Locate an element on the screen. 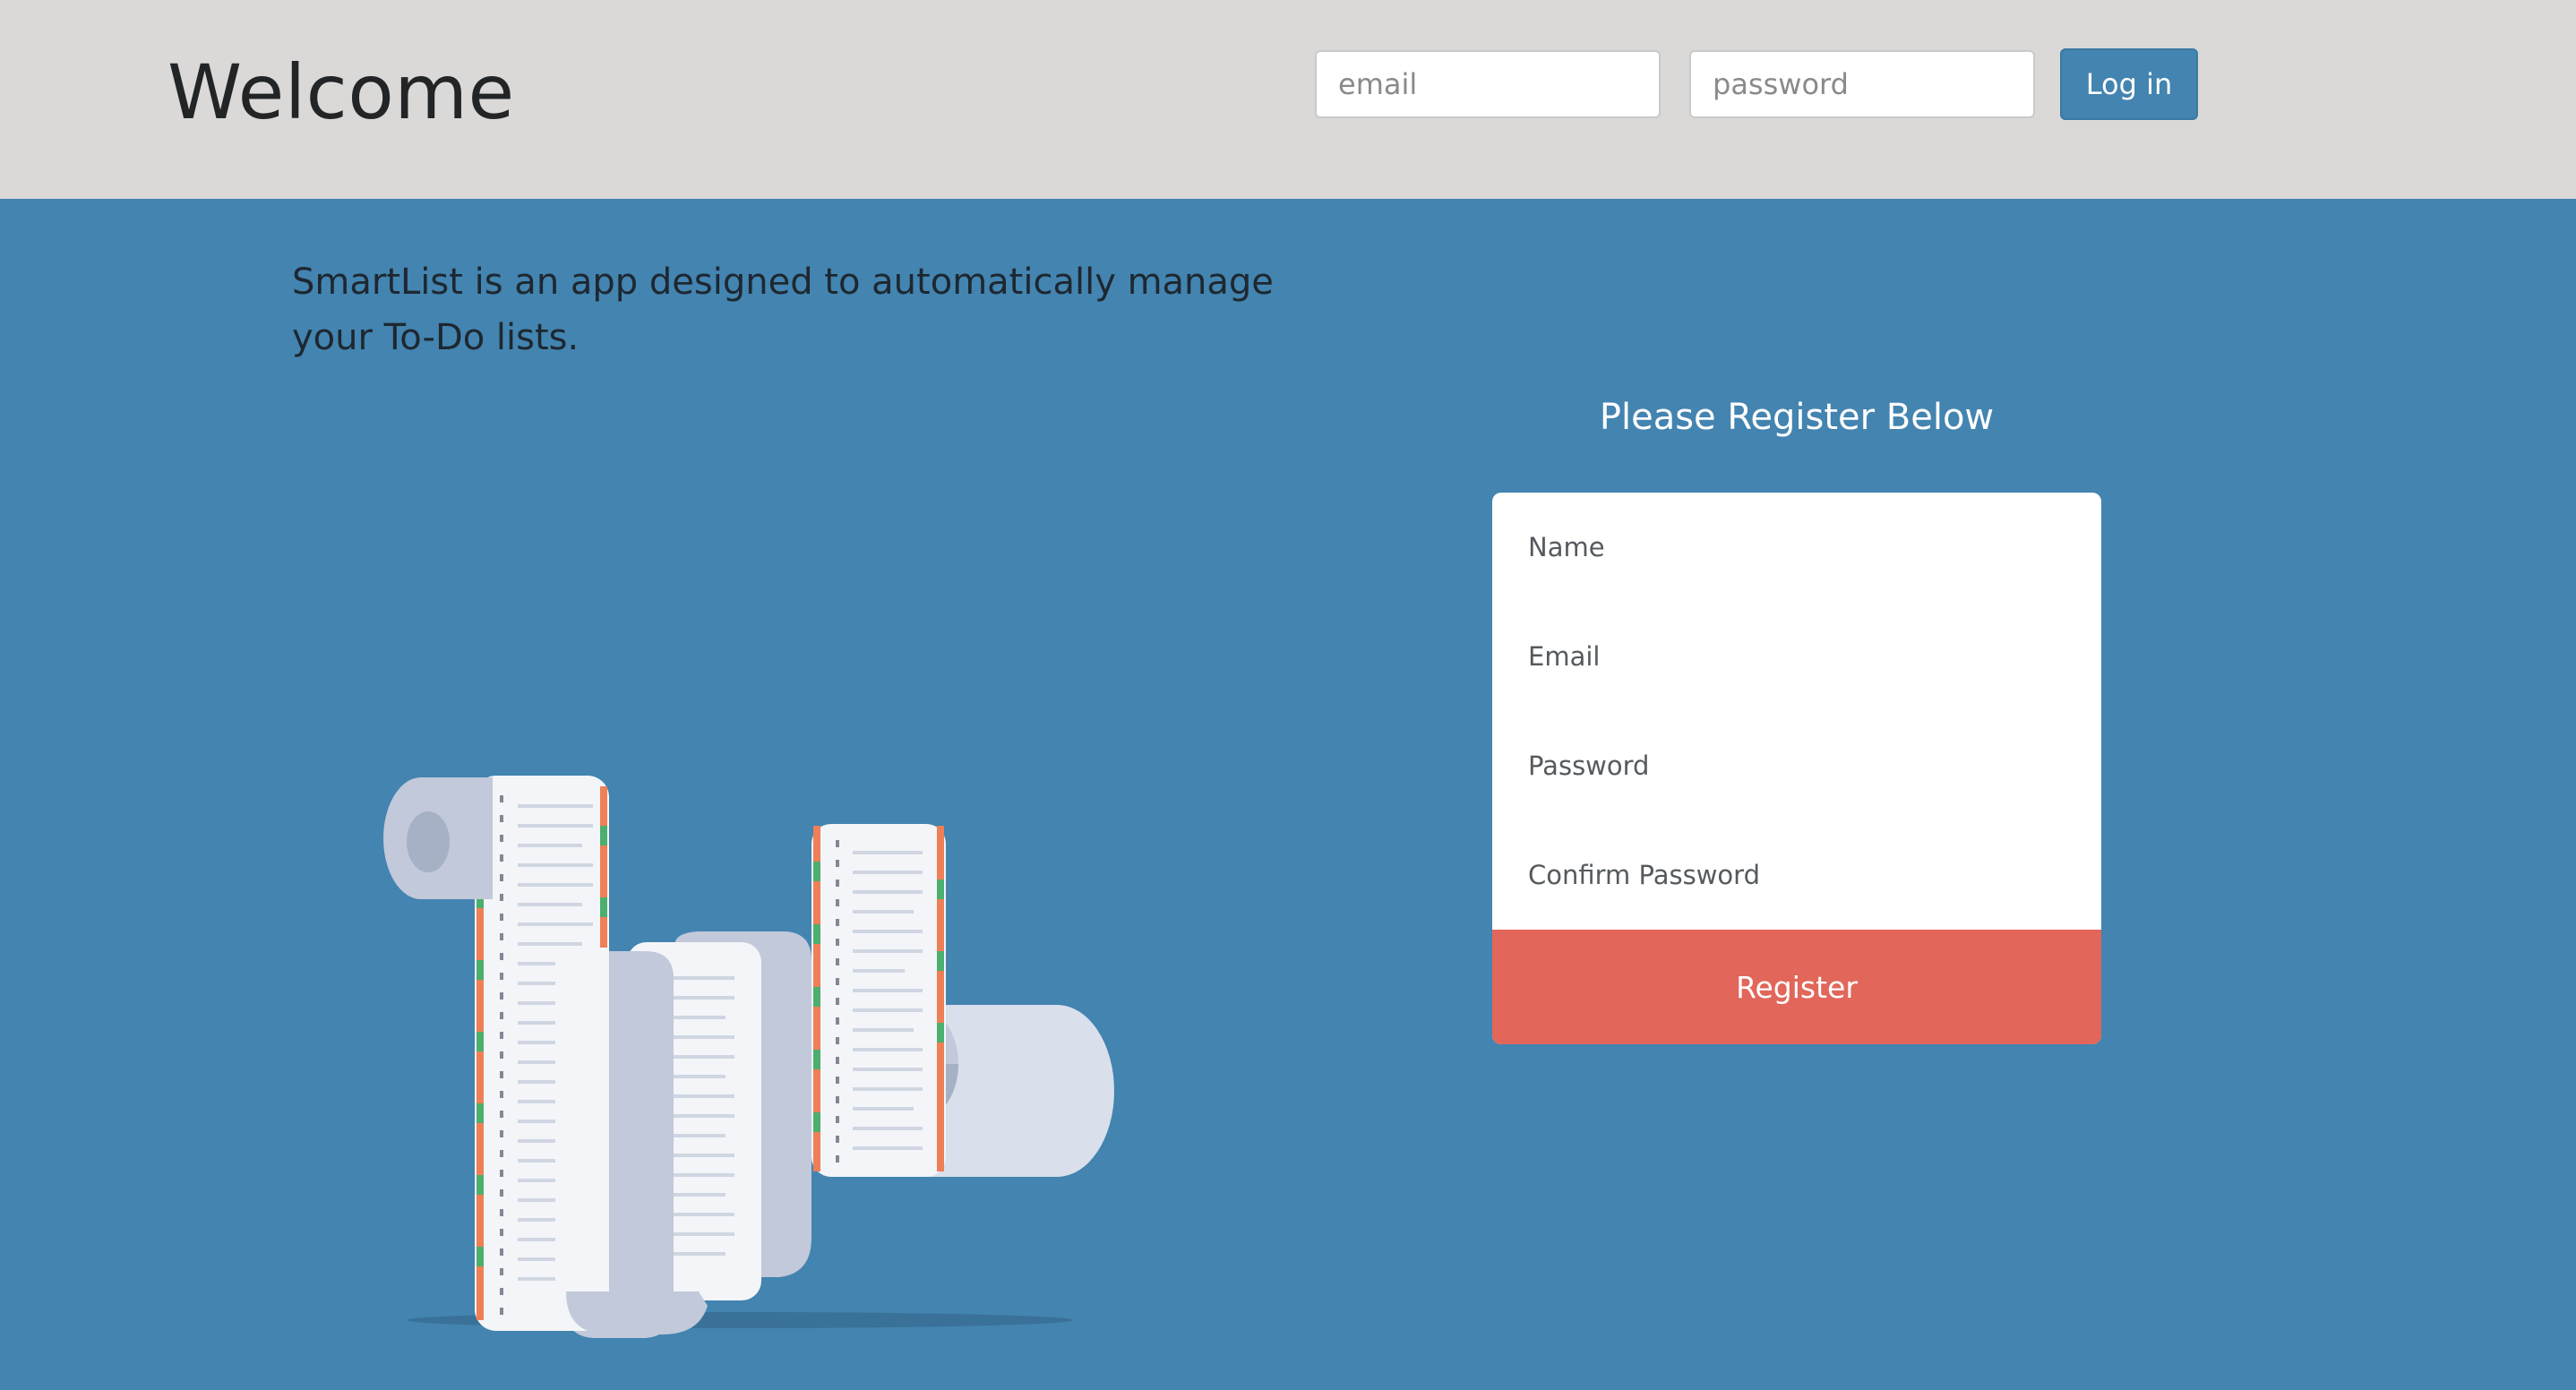 This screenshot has height=1390, width=2576. name-field is located at coordinates (1796, 547).